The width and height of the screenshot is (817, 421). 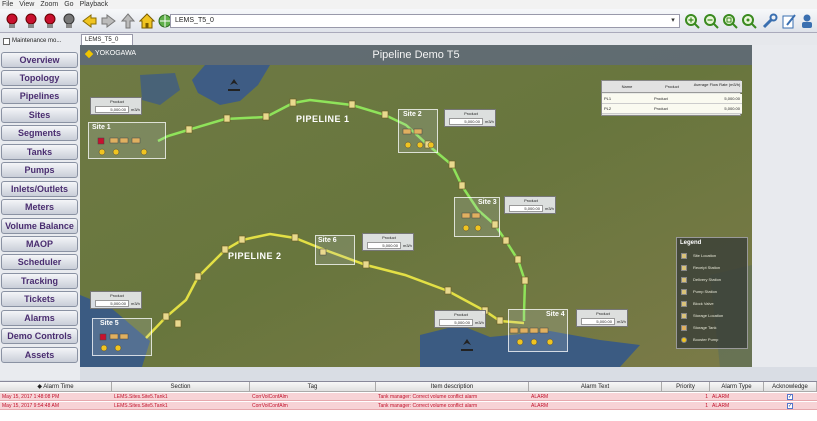 What do you see at coordinates (181, 387) in the screenshot?
I see `col-section: Section` at bounding box center [181, 387].